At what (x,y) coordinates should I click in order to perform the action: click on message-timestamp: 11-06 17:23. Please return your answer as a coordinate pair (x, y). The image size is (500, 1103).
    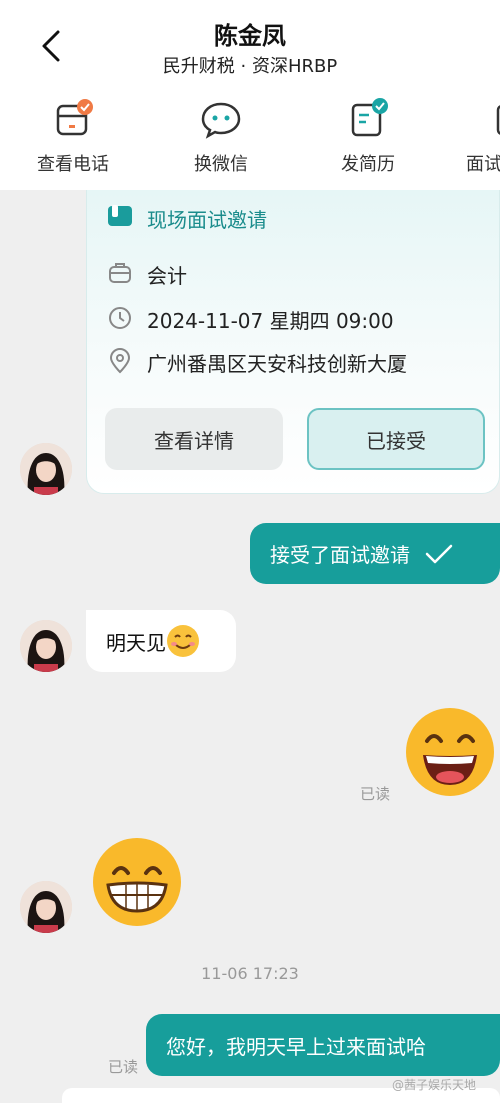
    Looking at the image, I should click on (250, 973).